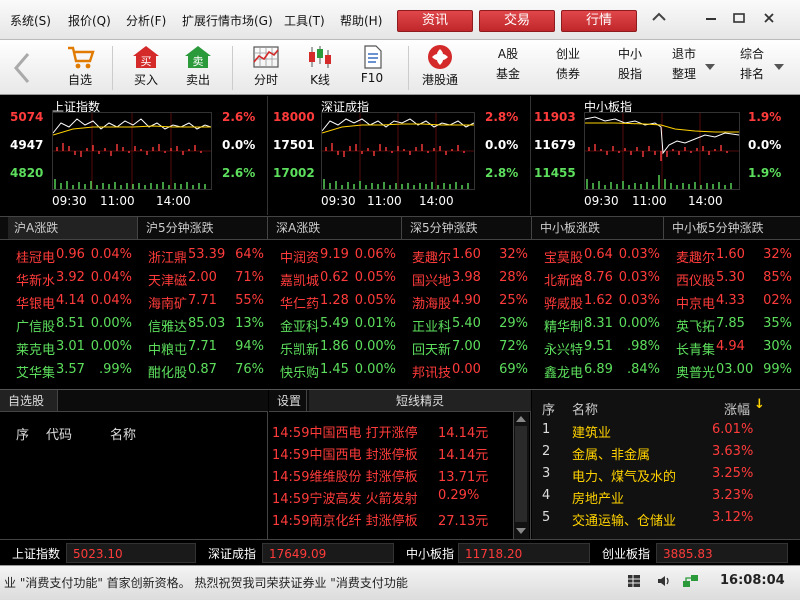  Describe the element at coordinates (204, 301) in the screenshot. I see `list-item: 海南矿 7.71 55%` at that location.